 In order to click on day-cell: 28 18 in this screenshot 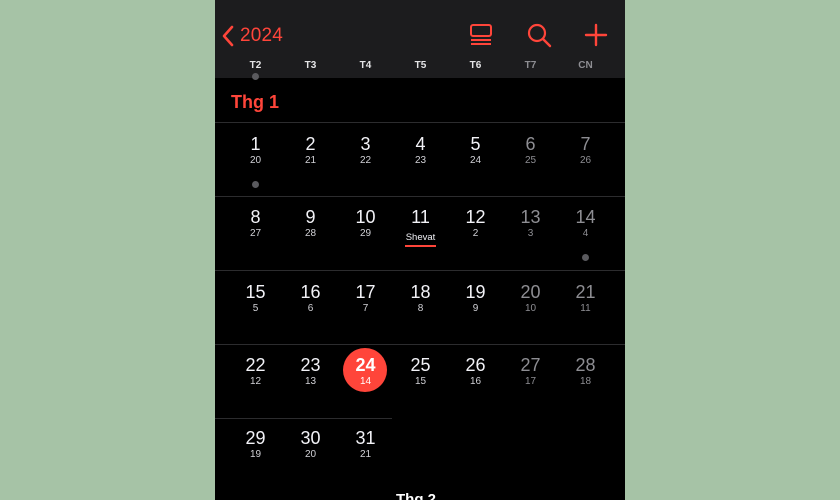, I will do `click(585, 385)`.